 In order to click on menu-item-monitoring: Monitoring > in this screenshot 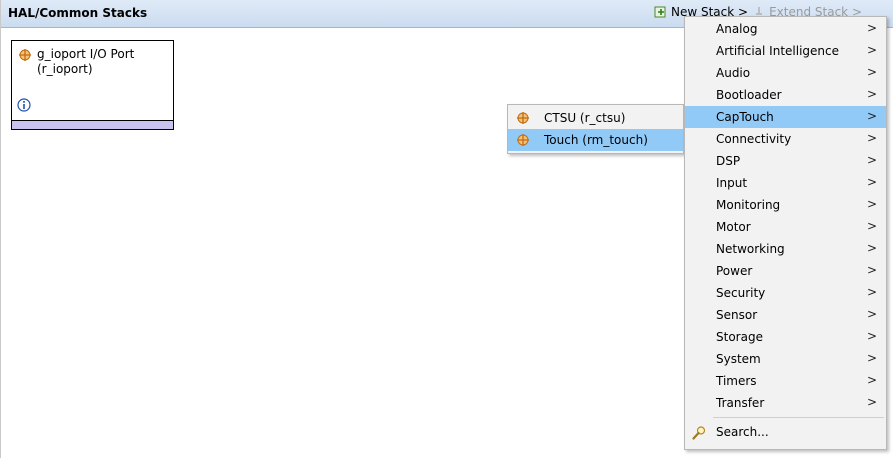, I will do `click(785, 205)`.